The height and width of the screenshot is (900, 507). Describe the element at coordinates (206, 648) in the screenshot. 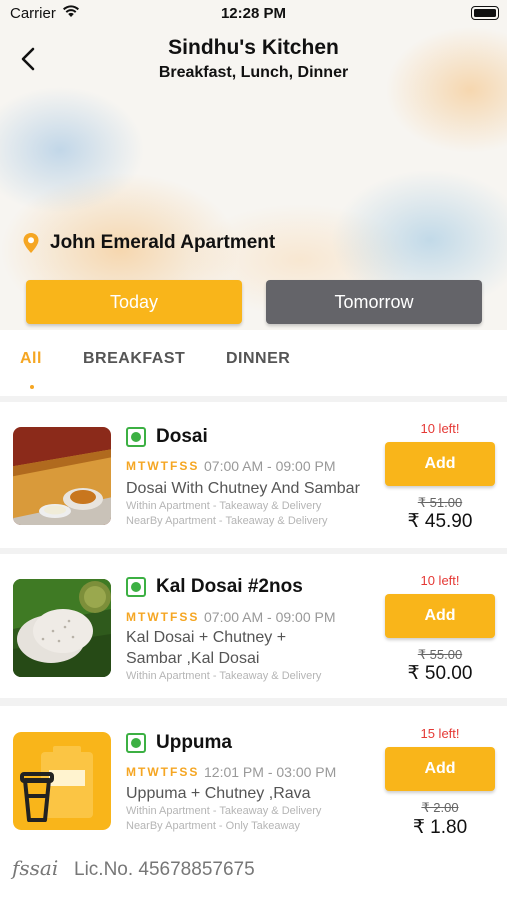

I see `item-description: Kal Dosai + Chutney + Sambar ,Kal Dosai` at that location.